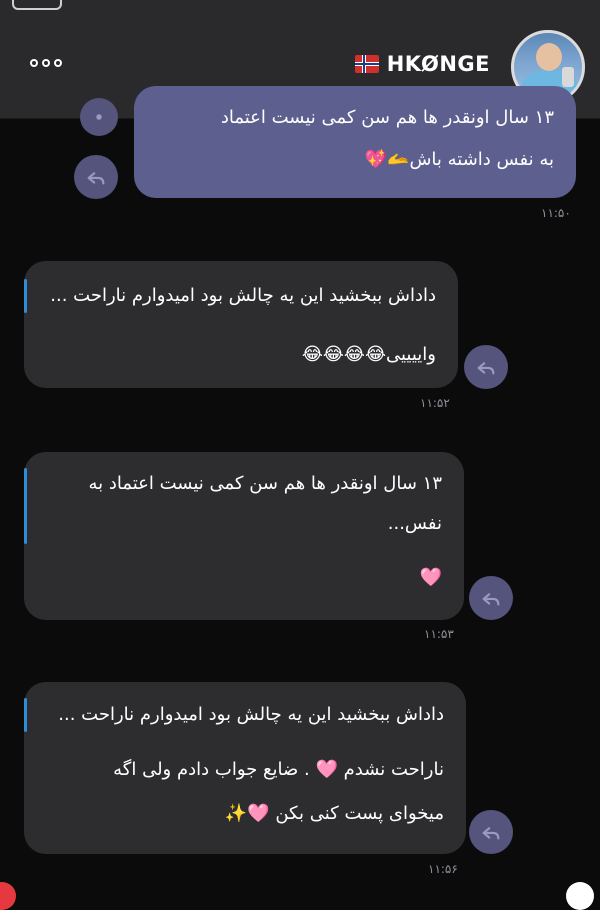  Describe the element at coordinates (366, 64) in the screenshot. I see `norway-flag-icon` at that location.